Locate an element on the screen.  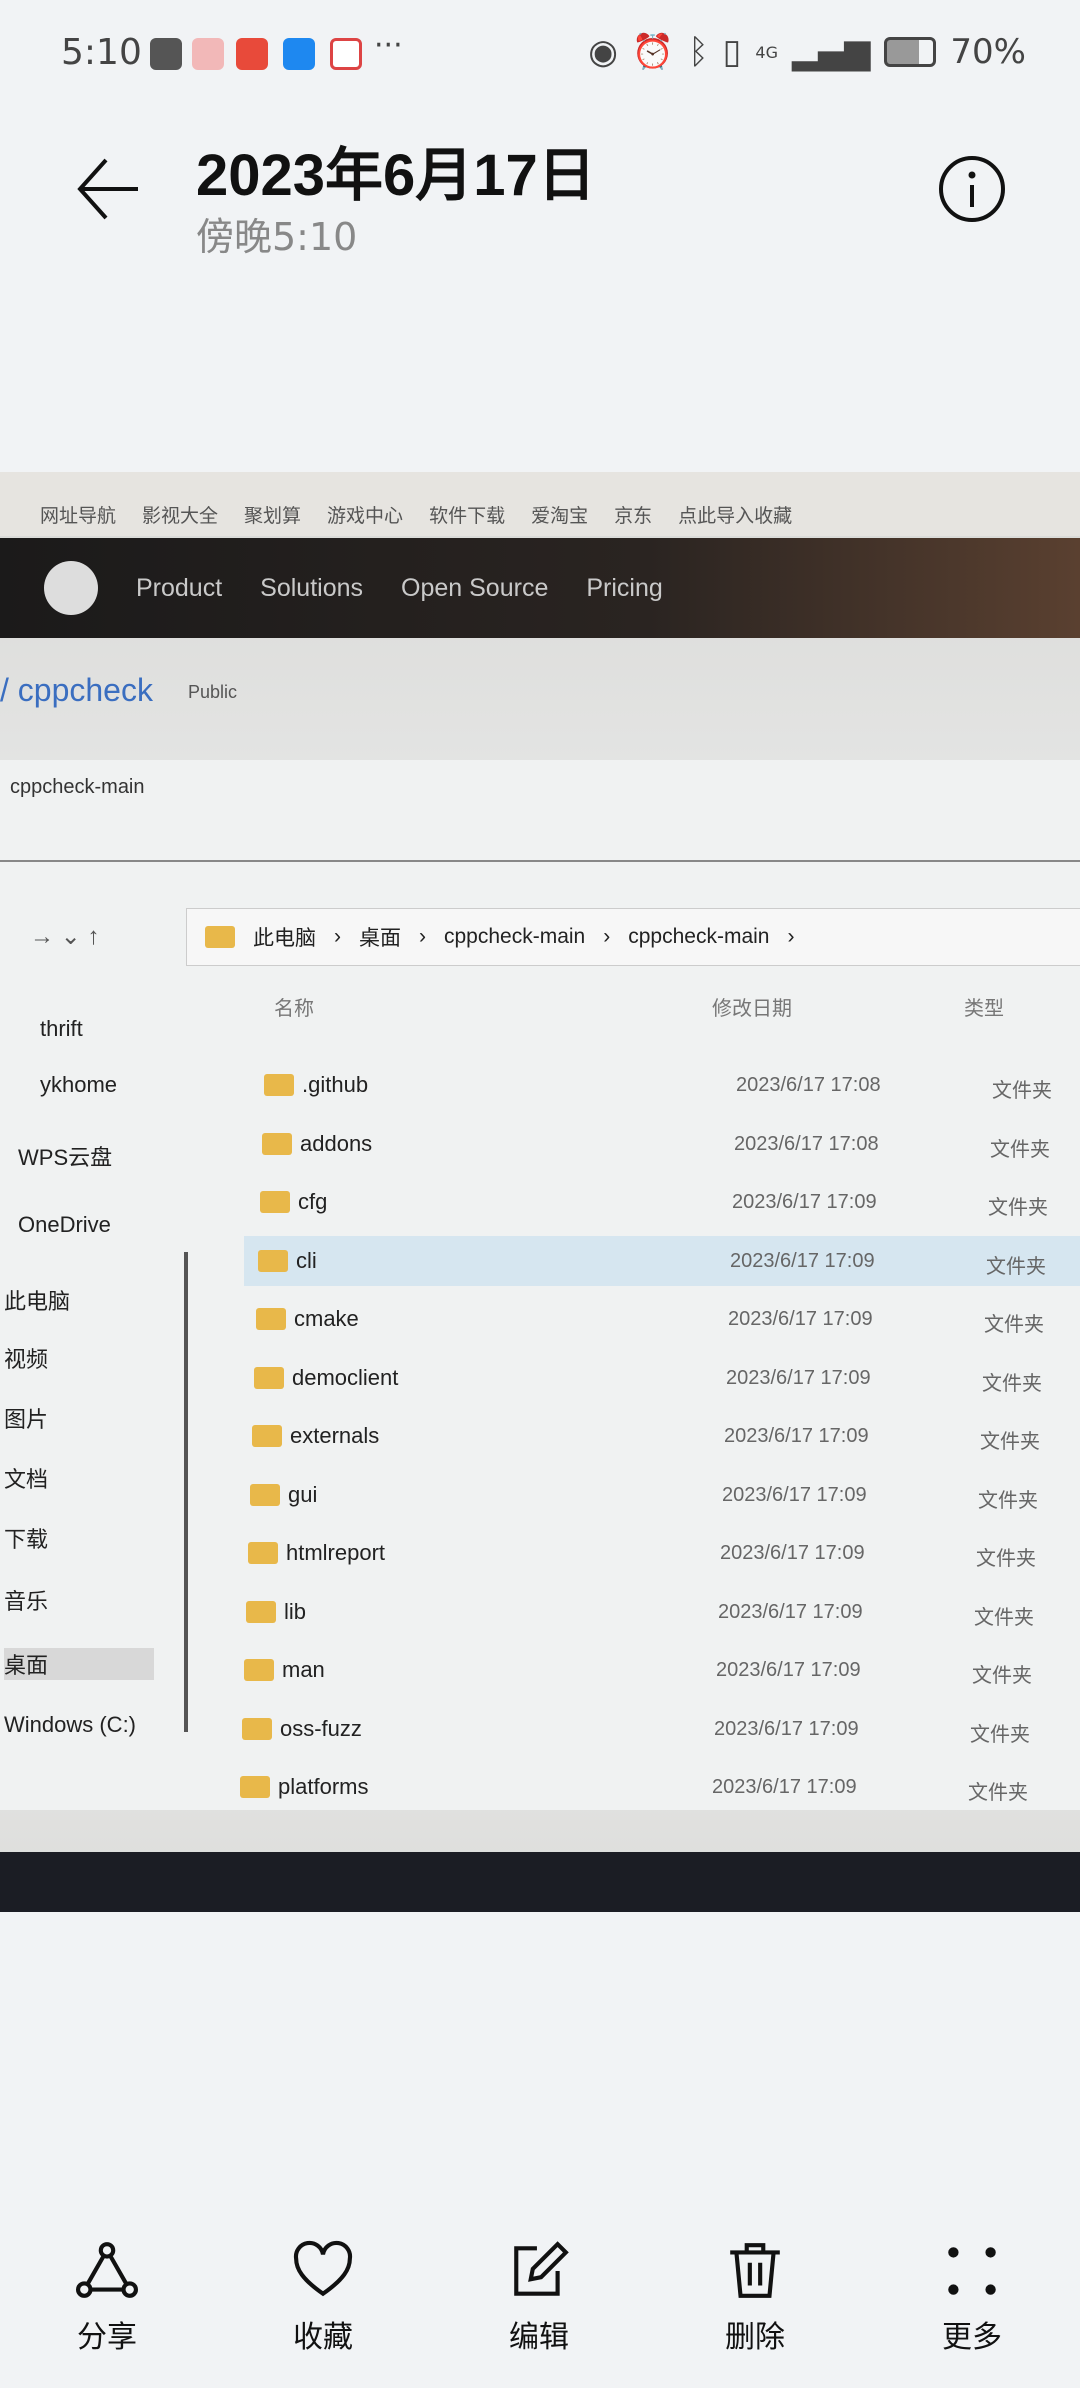
column-header: 类型 is located at coordinates (984, 1009).